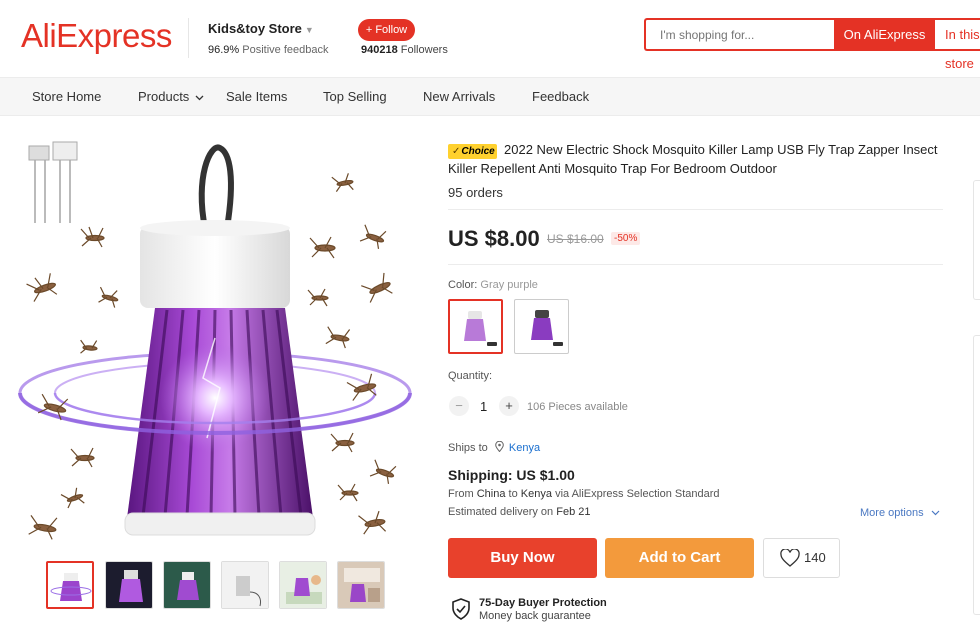 This screenshot has width=980, height=627. I want to click on orders-count: 95 orders, so click(475, 192).